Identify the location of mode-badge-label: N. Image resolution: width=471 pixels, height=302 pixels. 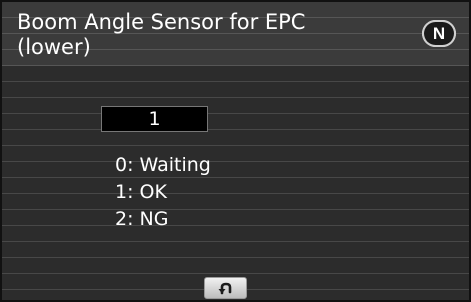
(439, 33).